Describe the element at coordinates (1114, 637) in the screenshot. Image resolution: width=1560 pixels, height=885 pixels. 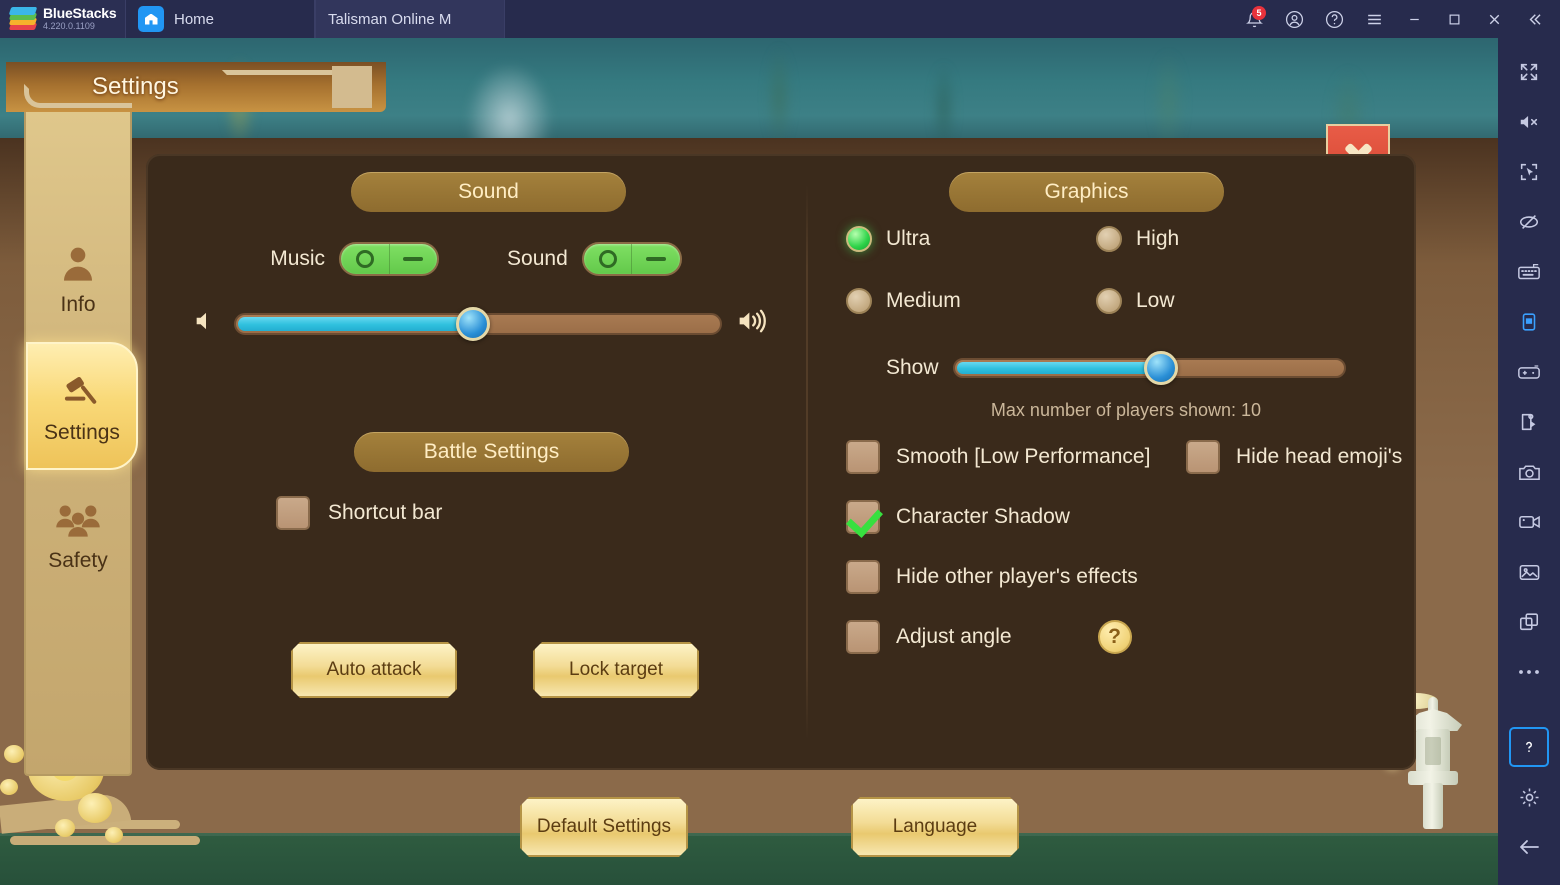
I see `adjust-angle-help-icon: ?` at that location.